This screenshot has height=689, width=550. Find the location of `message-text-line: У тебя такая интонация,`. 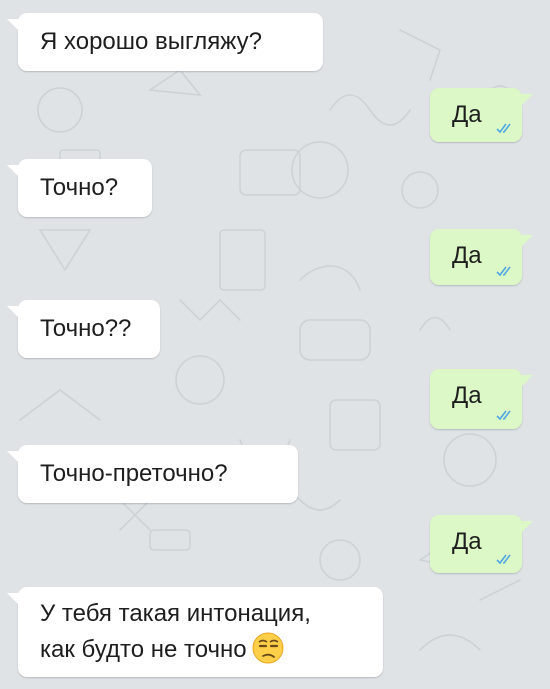

message-text-line: У тебя такая интонация, is located at coordinates (175, 613).